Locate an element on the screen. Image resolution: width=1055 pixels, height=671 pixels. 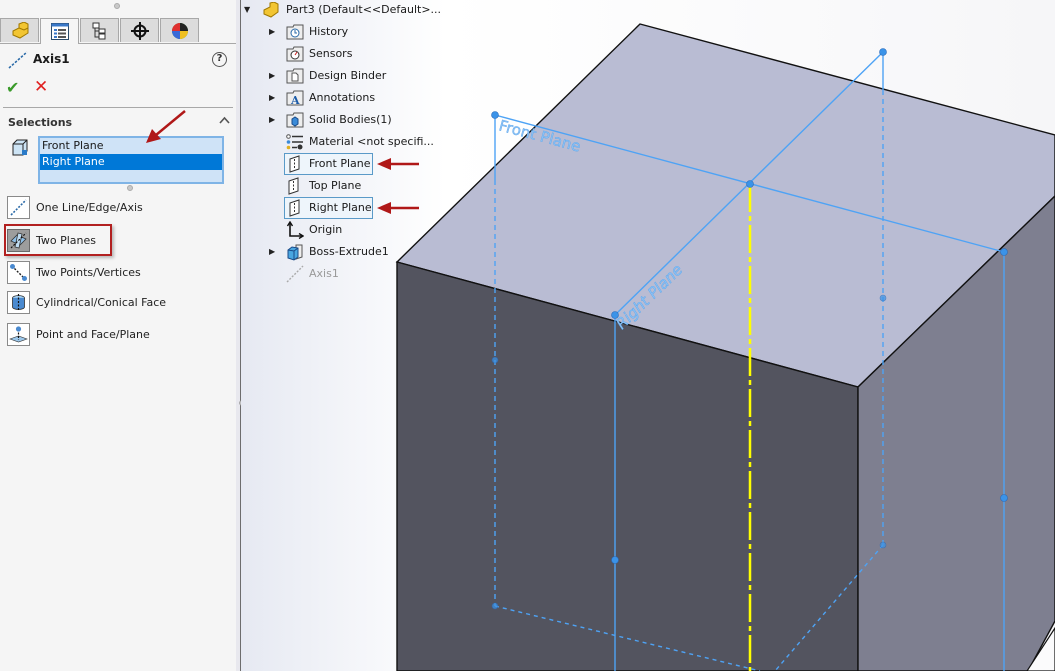
pm-title-row: Axis1 ? is located at coordinates (118, 61).